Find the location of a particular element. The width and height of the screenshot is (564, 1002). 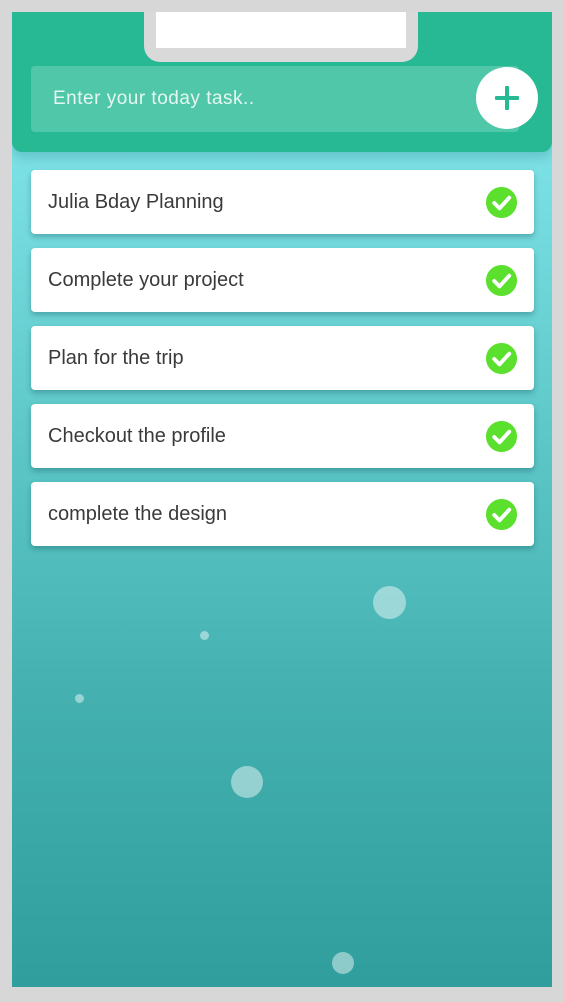

plus-icon is located at coordinates (507, 98).